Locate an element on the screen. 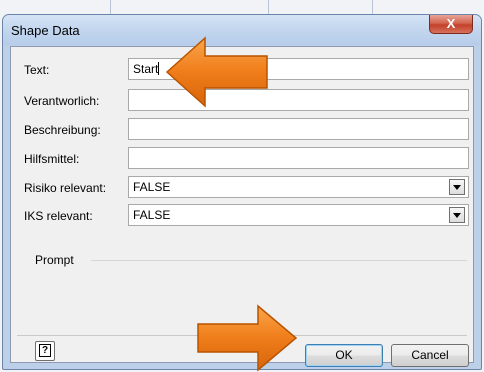 The image size is (484, 372). field-label: Verantworlich: is located at coordinates (62, 101).